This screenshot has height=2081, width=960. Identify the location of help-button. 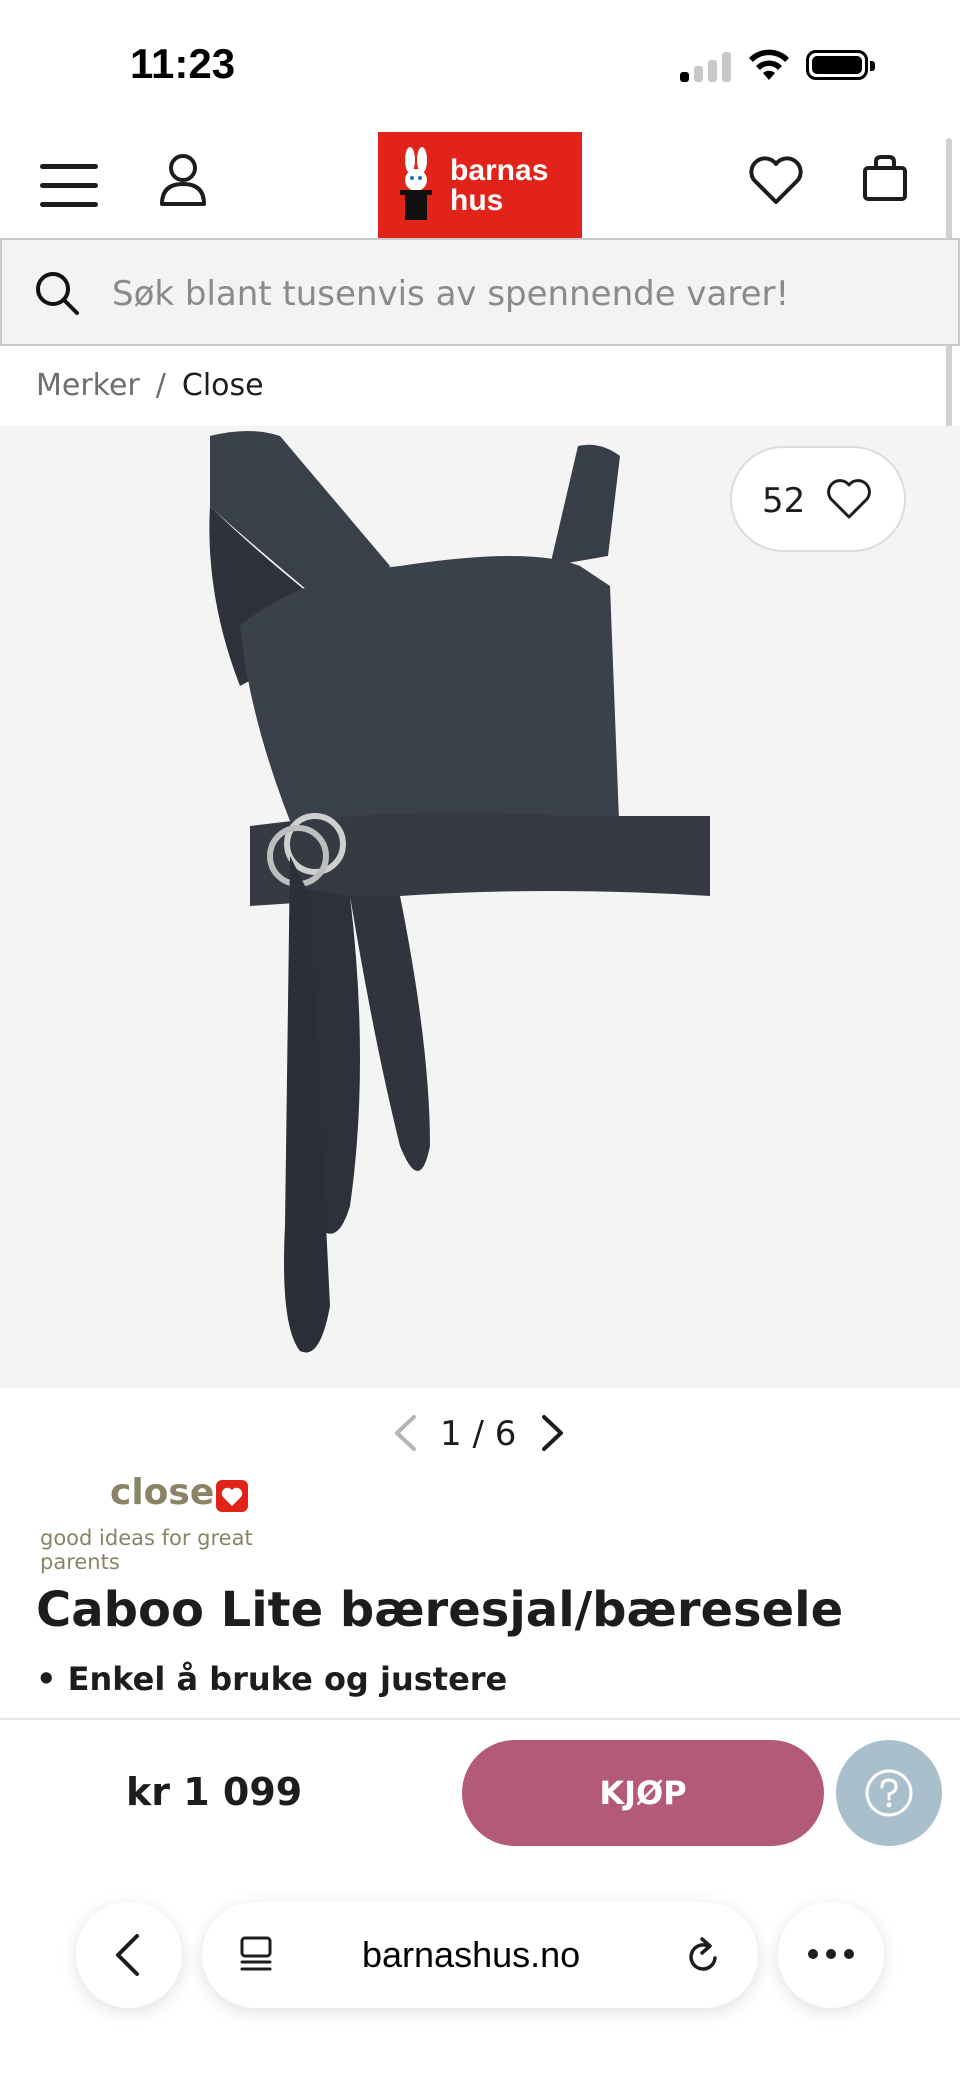
(889, 1793).